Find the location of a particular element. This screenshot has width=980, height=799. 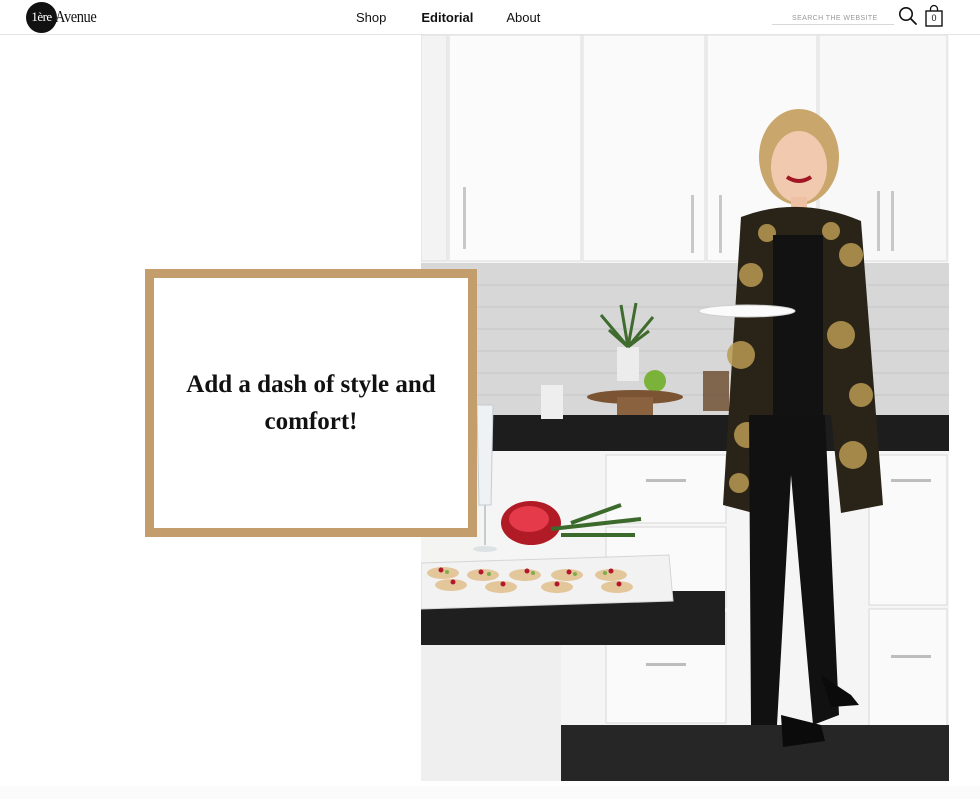

site-header: 1ère Avenue Shop Editorial About 0 is located at coordinates (490, 17).